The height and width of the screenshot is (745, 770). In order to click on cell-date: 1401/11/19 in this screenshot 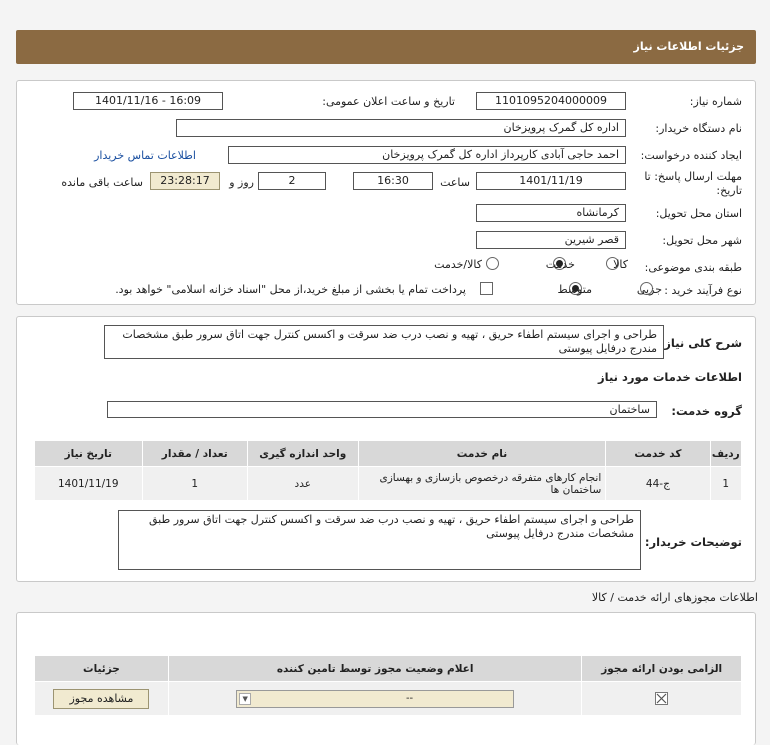, I will do `click(88, 483)`.